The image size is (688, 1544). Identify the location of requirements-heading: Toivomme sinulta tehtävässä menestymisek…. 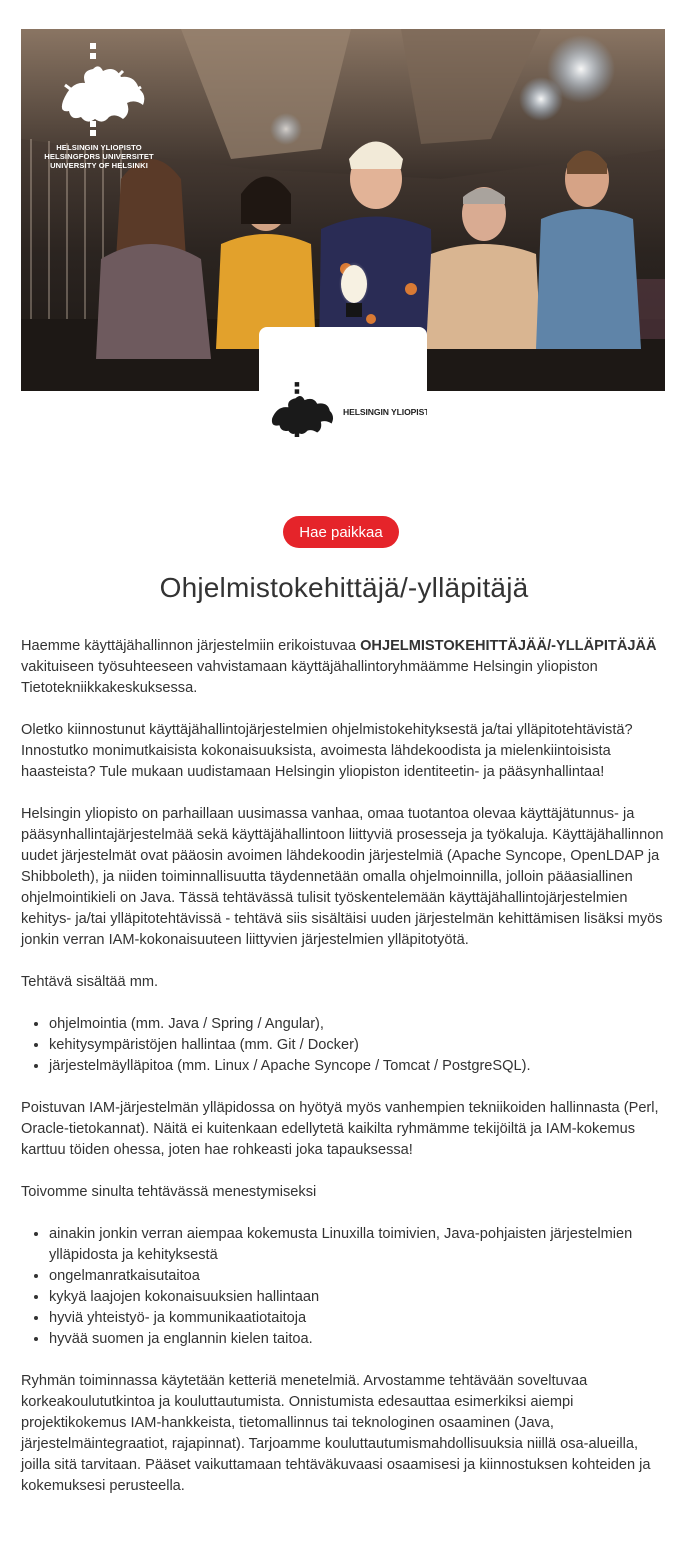
(169, 1192).